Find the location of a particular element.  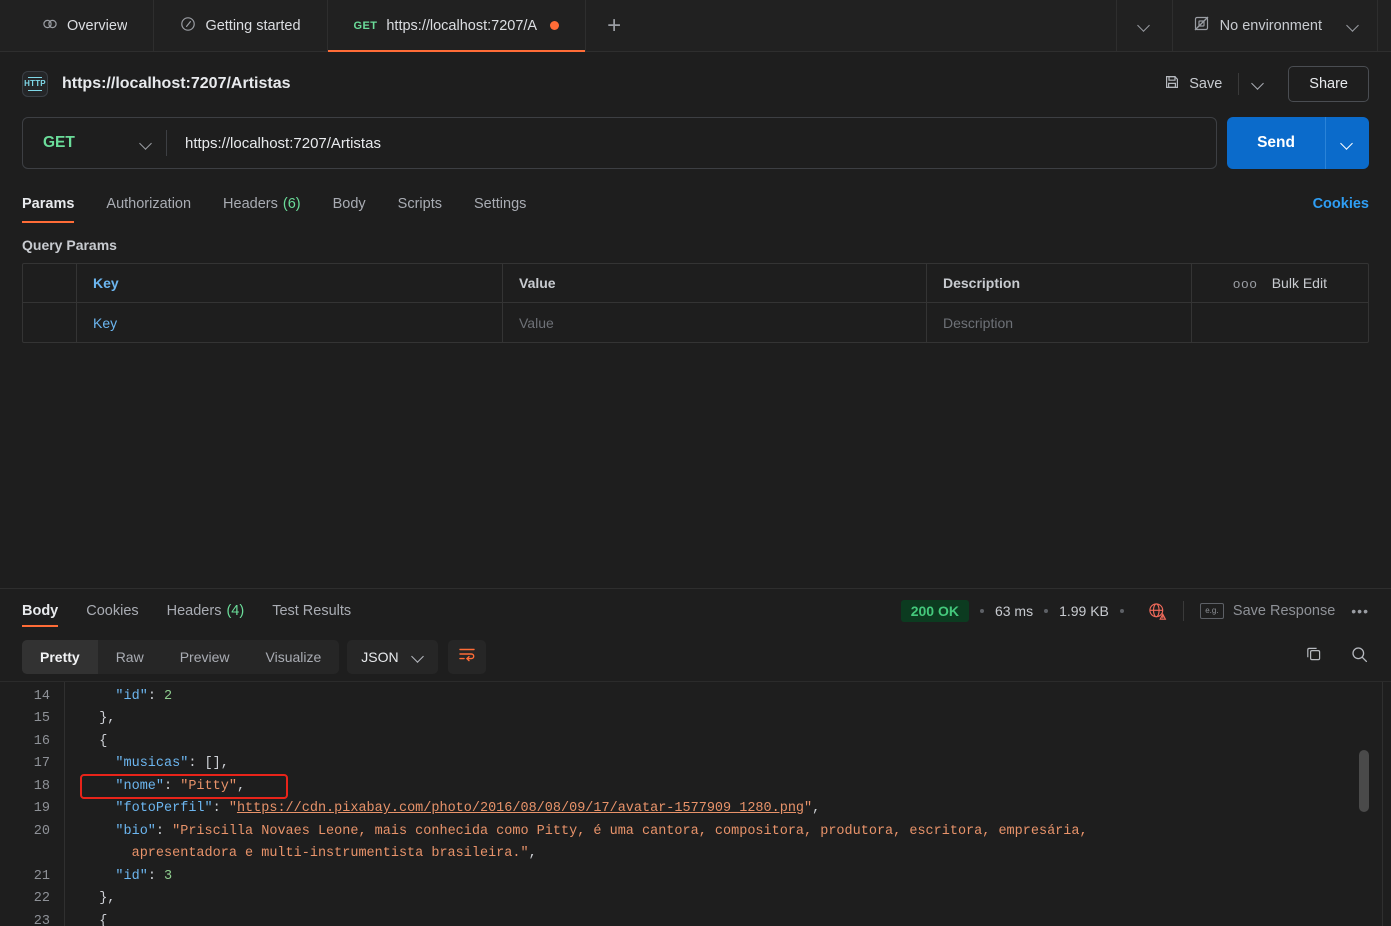

response-tab-body: Body is located at coordinates (40, 611).